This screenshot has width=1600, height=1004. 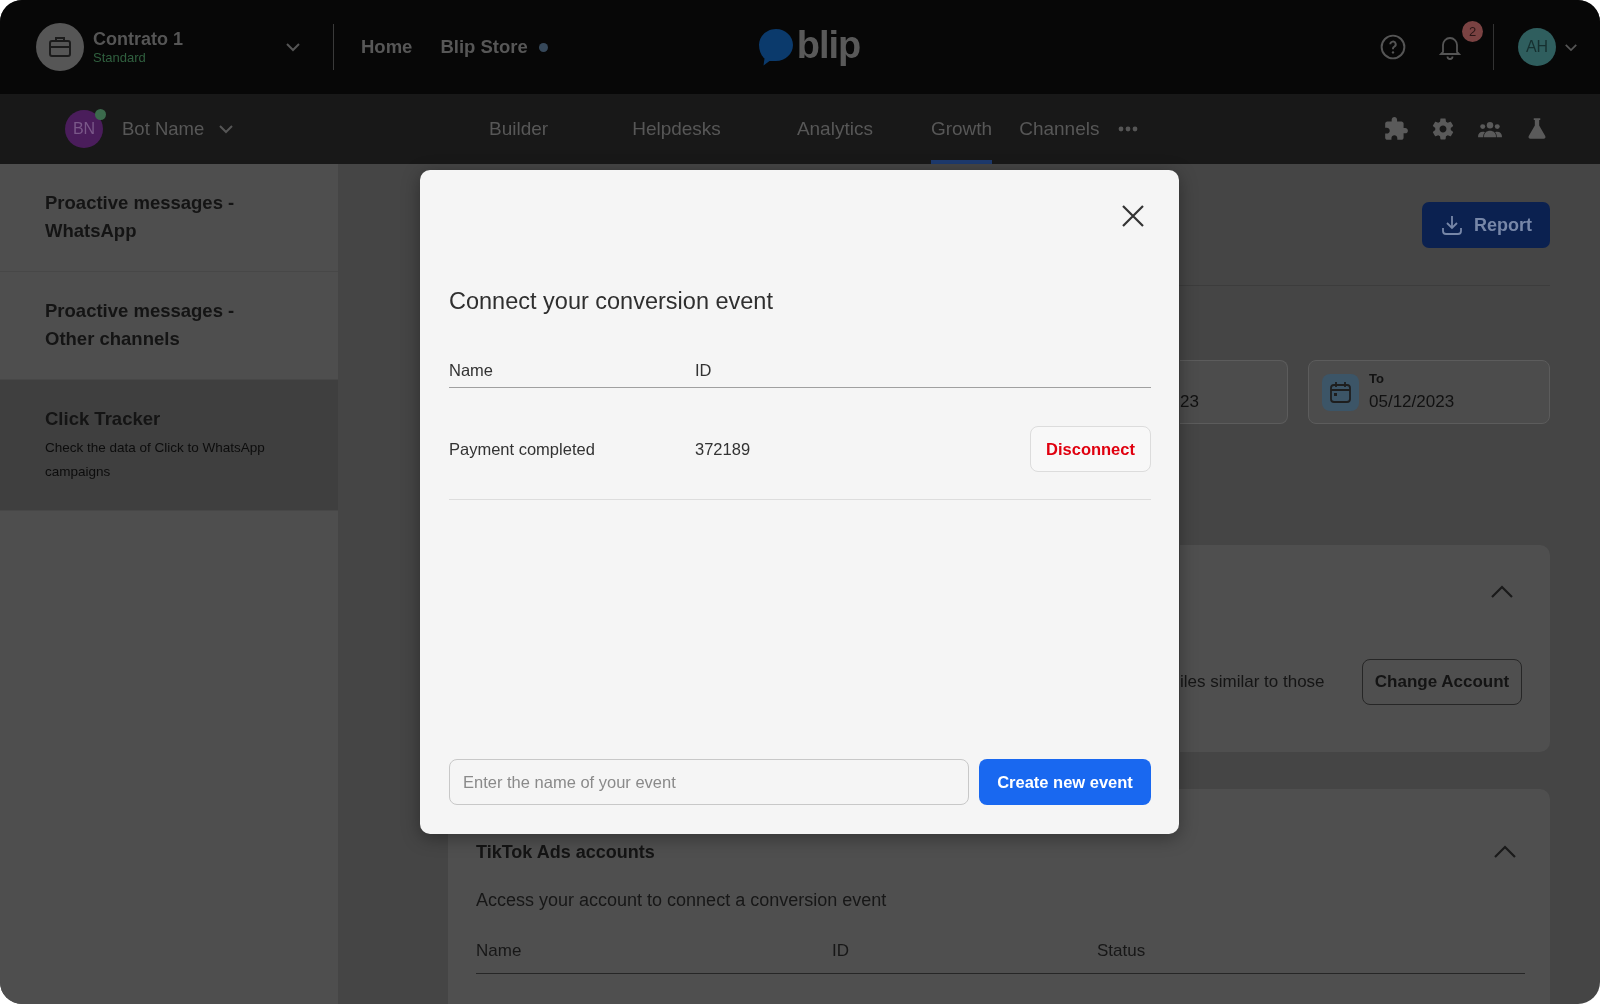 What do you see at coordinates (1340, 392) in the screenshot?
I see `calendar-icon` at bounding box center [1340, 392].